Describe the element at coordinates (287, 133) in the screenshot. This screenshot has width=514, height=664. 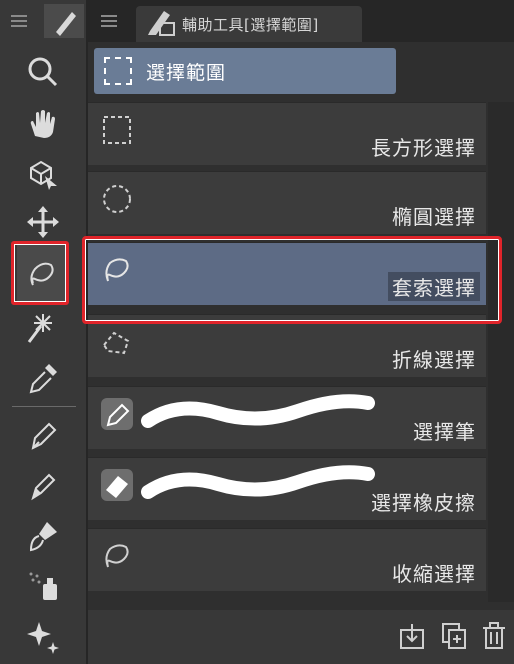
I see `list-item: 長方形選擇` at that location.